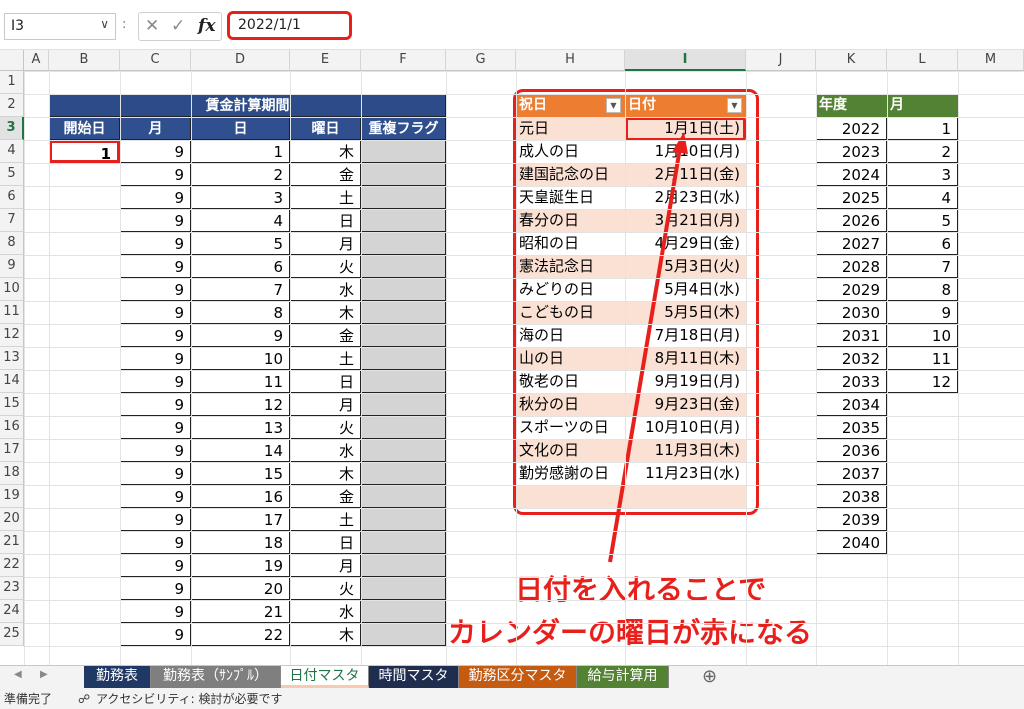 The image size is (1024, 709). What do you see at coordinates (325, 677) in the screenshot?
I see `sheet-tab: 日付マスタ` at bounding box center [325, 677].